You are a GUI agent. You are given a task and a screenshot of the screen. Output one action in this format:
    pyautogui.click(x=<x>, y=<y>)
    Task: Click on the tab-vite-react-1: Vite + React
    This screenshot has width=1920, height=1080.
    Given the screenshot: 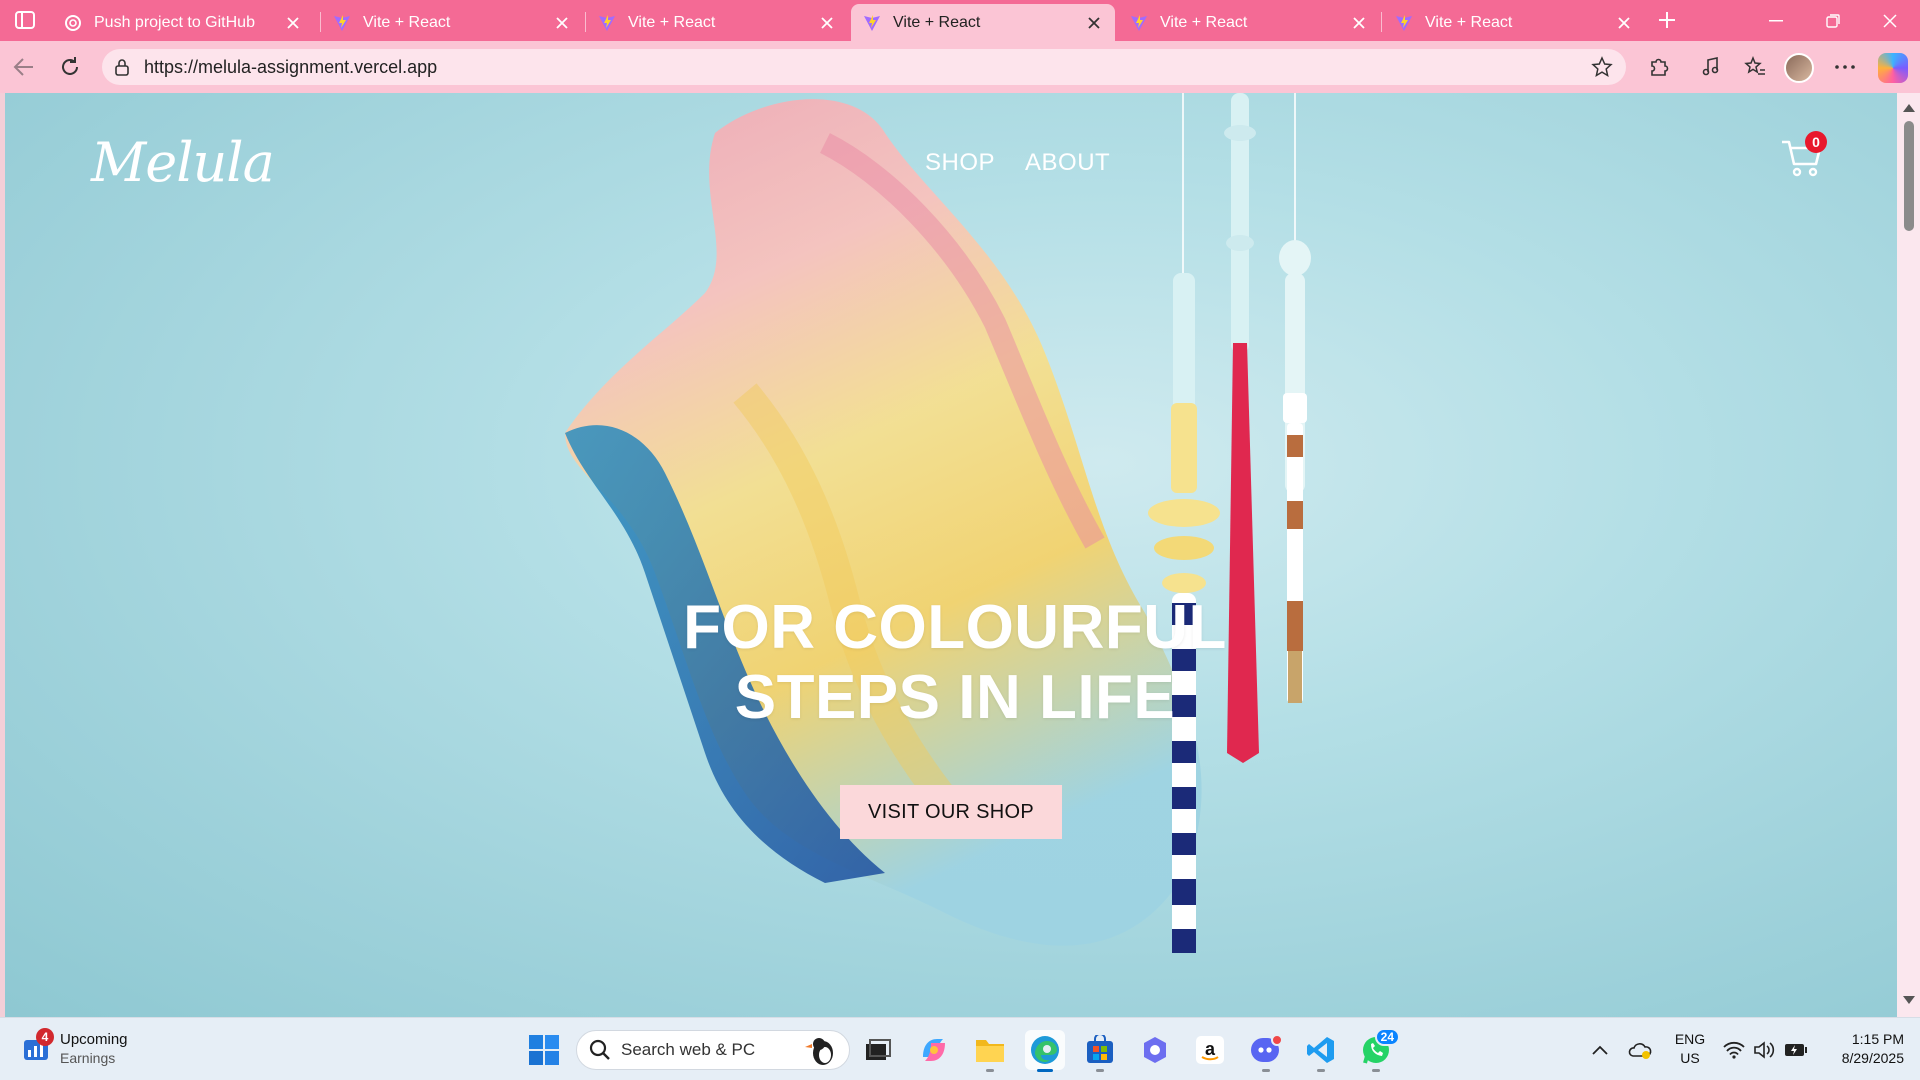 What is the action you would take?
    pyautogui.click(x=452, y=22)
    